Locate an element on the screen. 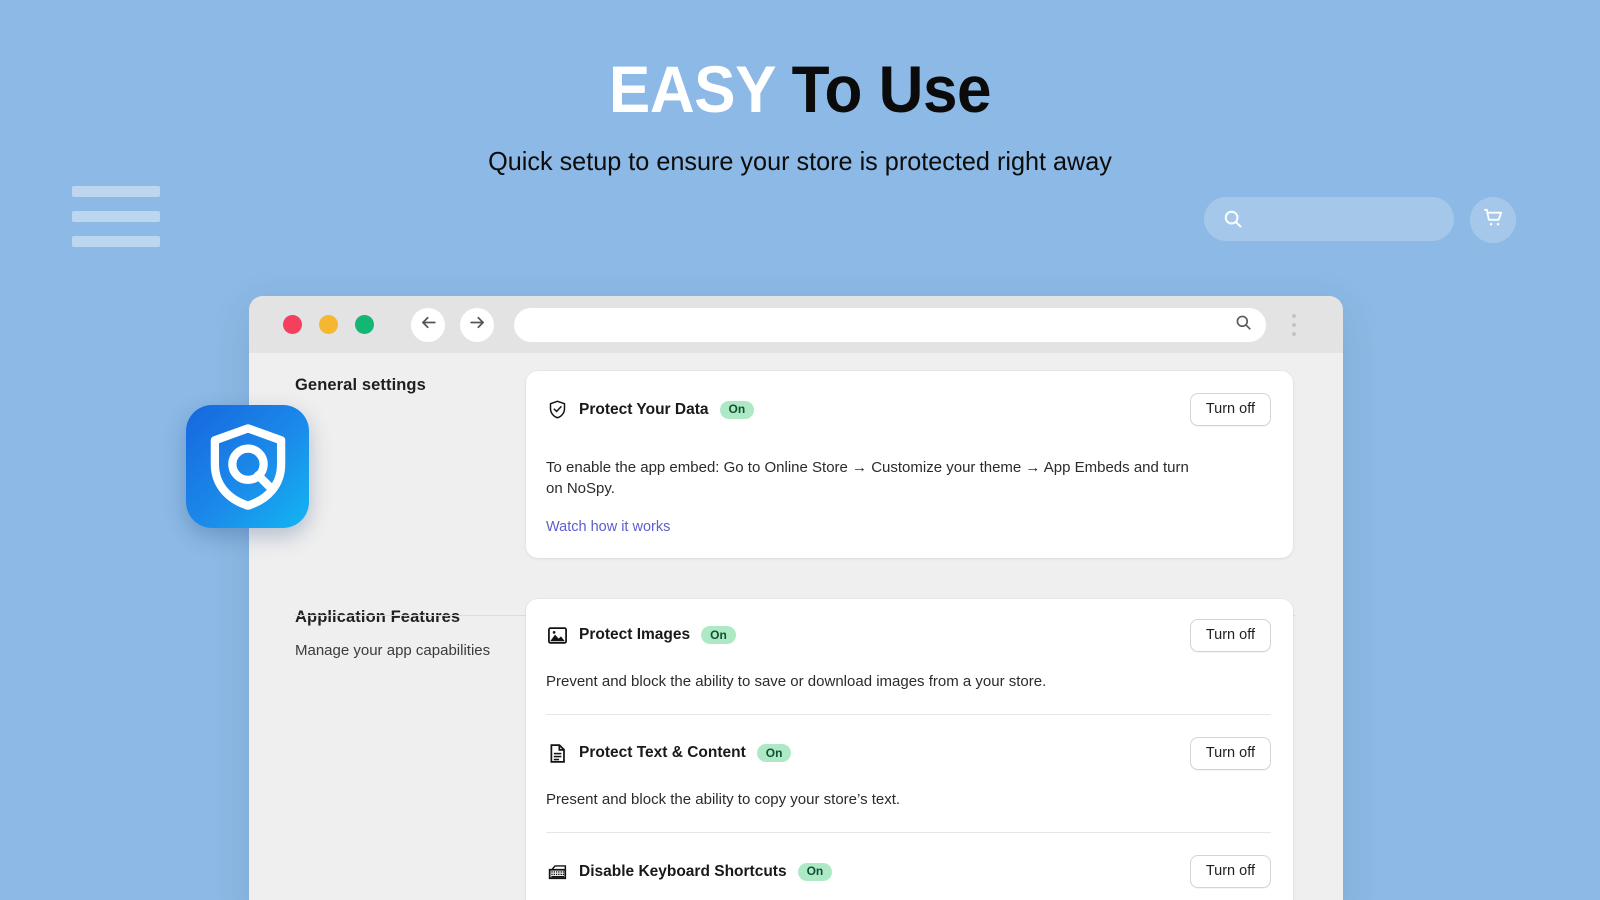 This screenshot has height=900, width=1600. page-title-plain: To Use is located at coordinates (891, 89).